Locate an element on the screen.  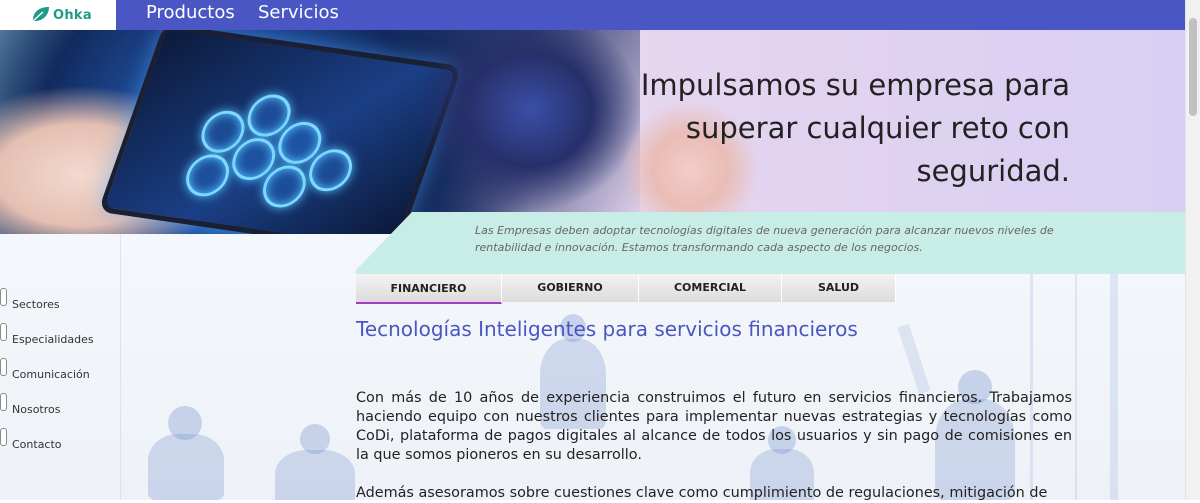
tab-salud: SALUD is located at coordinates (839, 288).